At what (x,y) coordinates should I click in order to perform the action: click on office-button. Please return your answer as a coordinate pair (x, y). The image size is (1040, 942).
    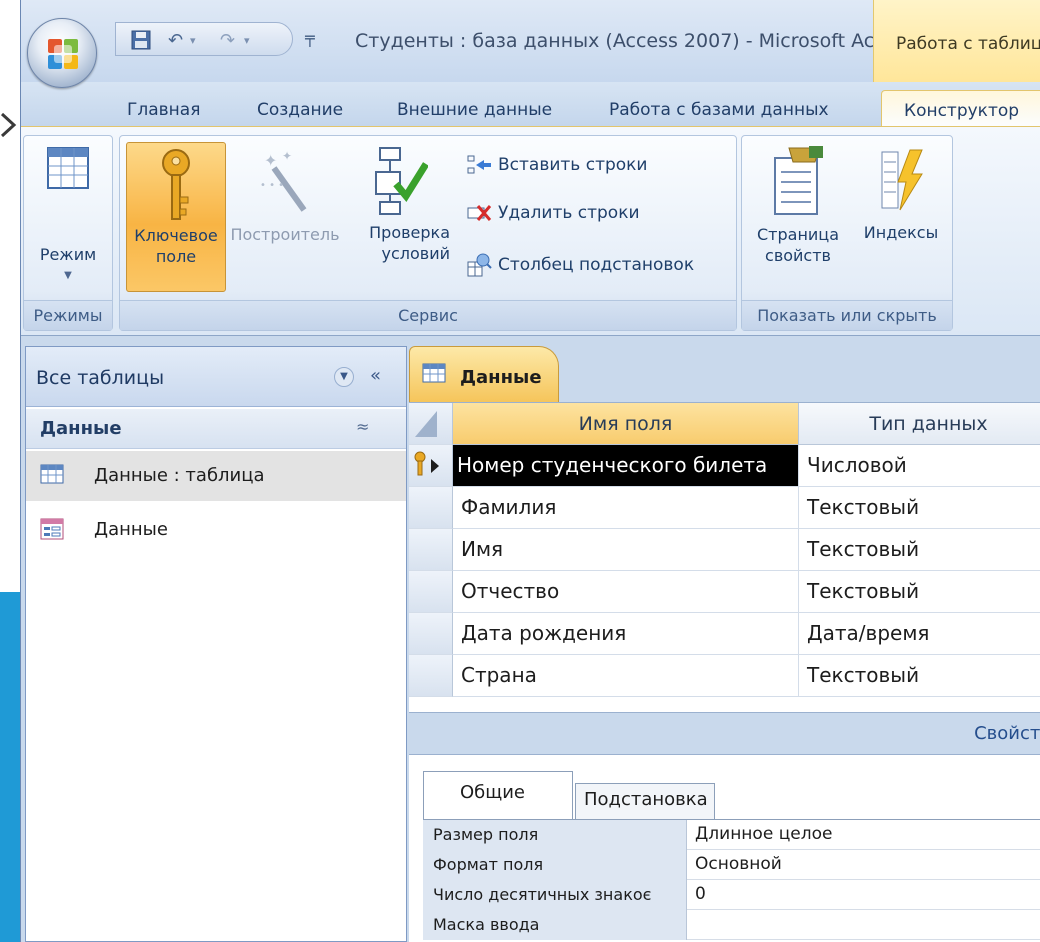
    Looking at the image, I should click on (62, 53).